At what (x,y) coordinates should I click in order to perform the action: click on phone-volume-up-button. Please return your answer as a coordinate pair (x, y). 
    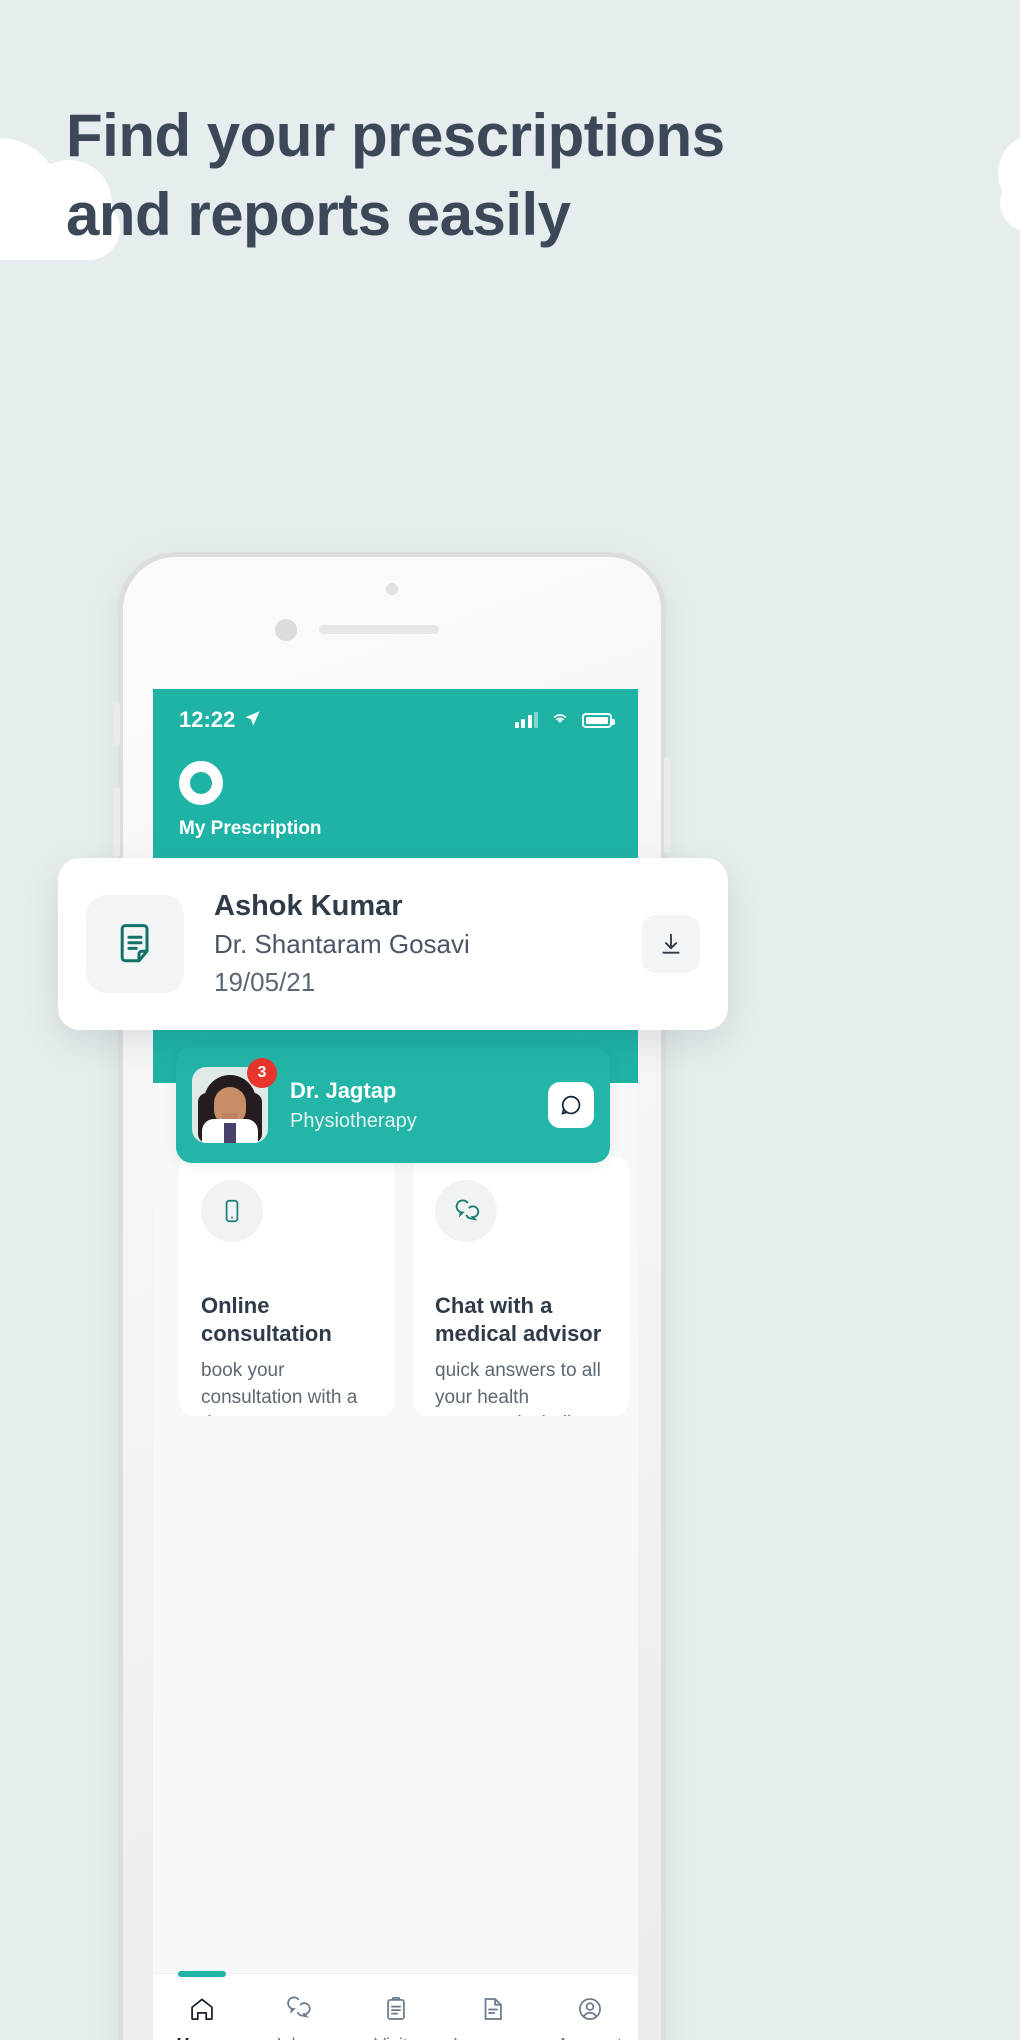
    Looking at the image, I should click on (117, 822).